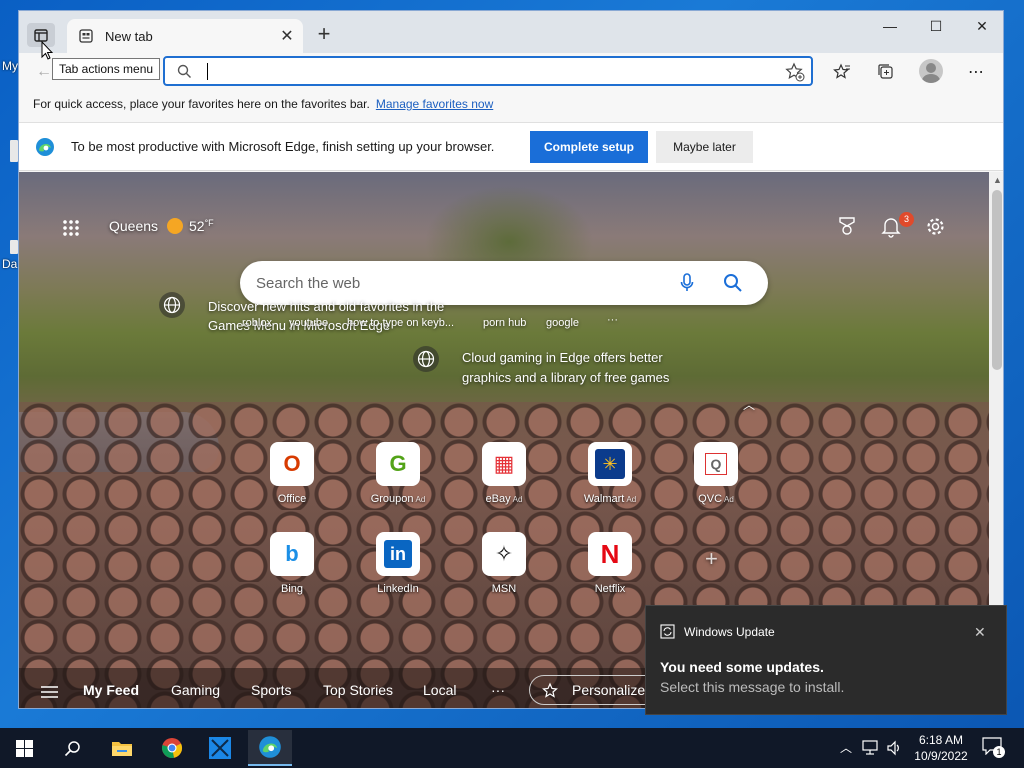 The width and height of the screenshot is (1024, 768). What do you see at coordinates (358, 690) in the screenshot?
I see `feed-tab-top-stories: Top Stories` at bounding box center [358, 690].